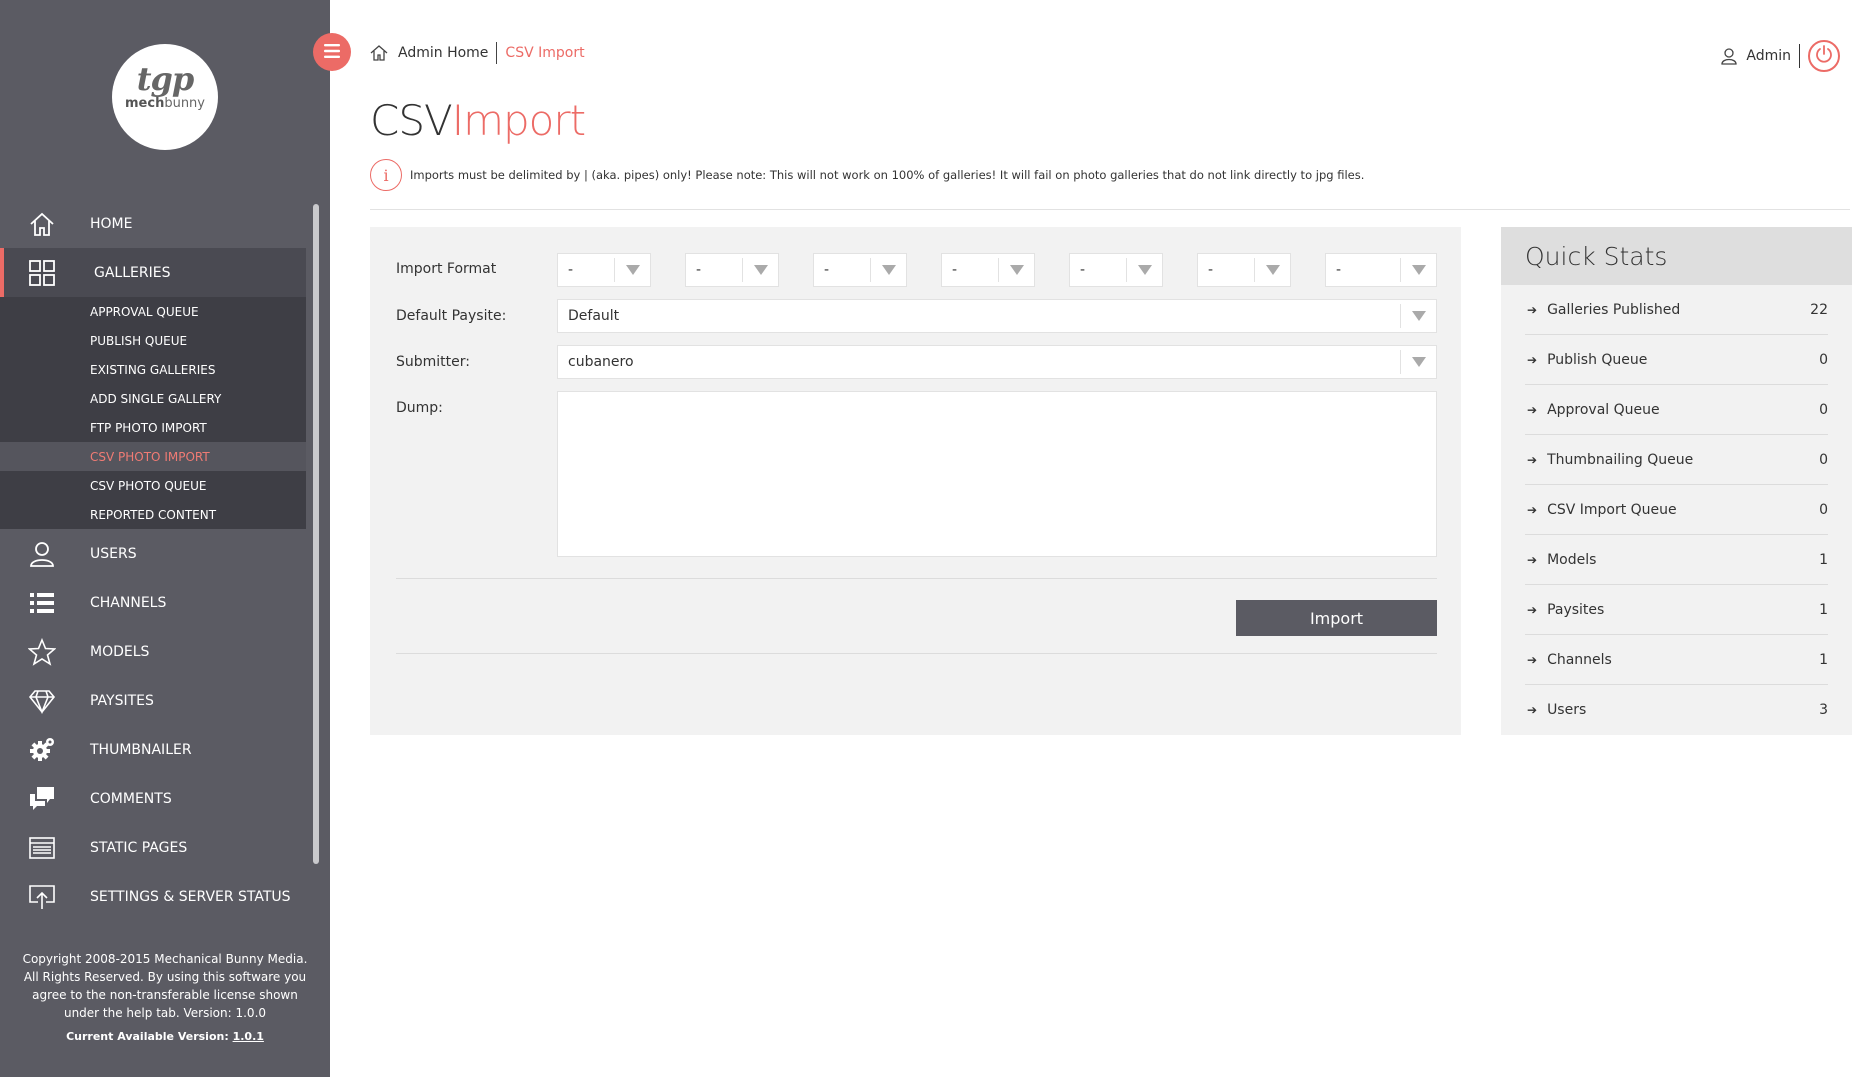  Describe the element at coordinates (42, 701) in the screenshot. I see `diamond-icon` at that location.